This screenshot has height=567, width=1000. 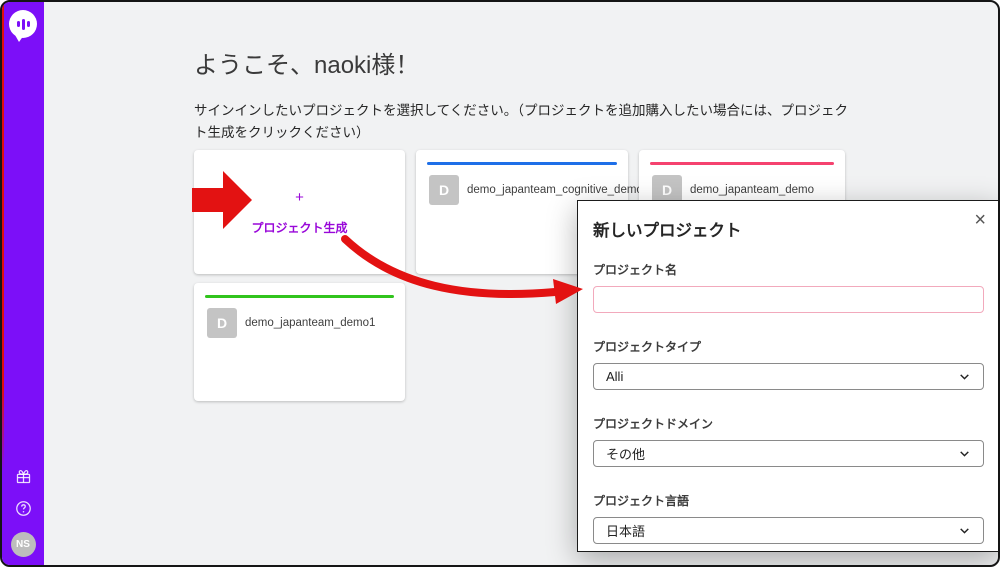 I want to click on project-title: demo_japanteam_demo, so click(x=752, y=190).